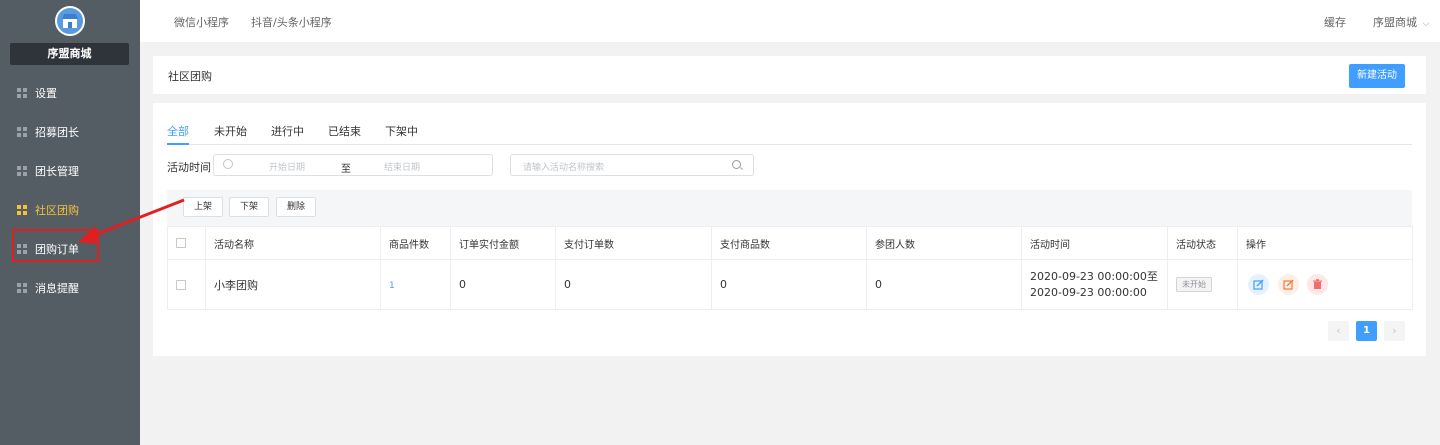  Describe the element at coordinates (291, 22) in the screenshot. I see `tab-douyin-miniprogram: 抖音/头条小程序` at that location.